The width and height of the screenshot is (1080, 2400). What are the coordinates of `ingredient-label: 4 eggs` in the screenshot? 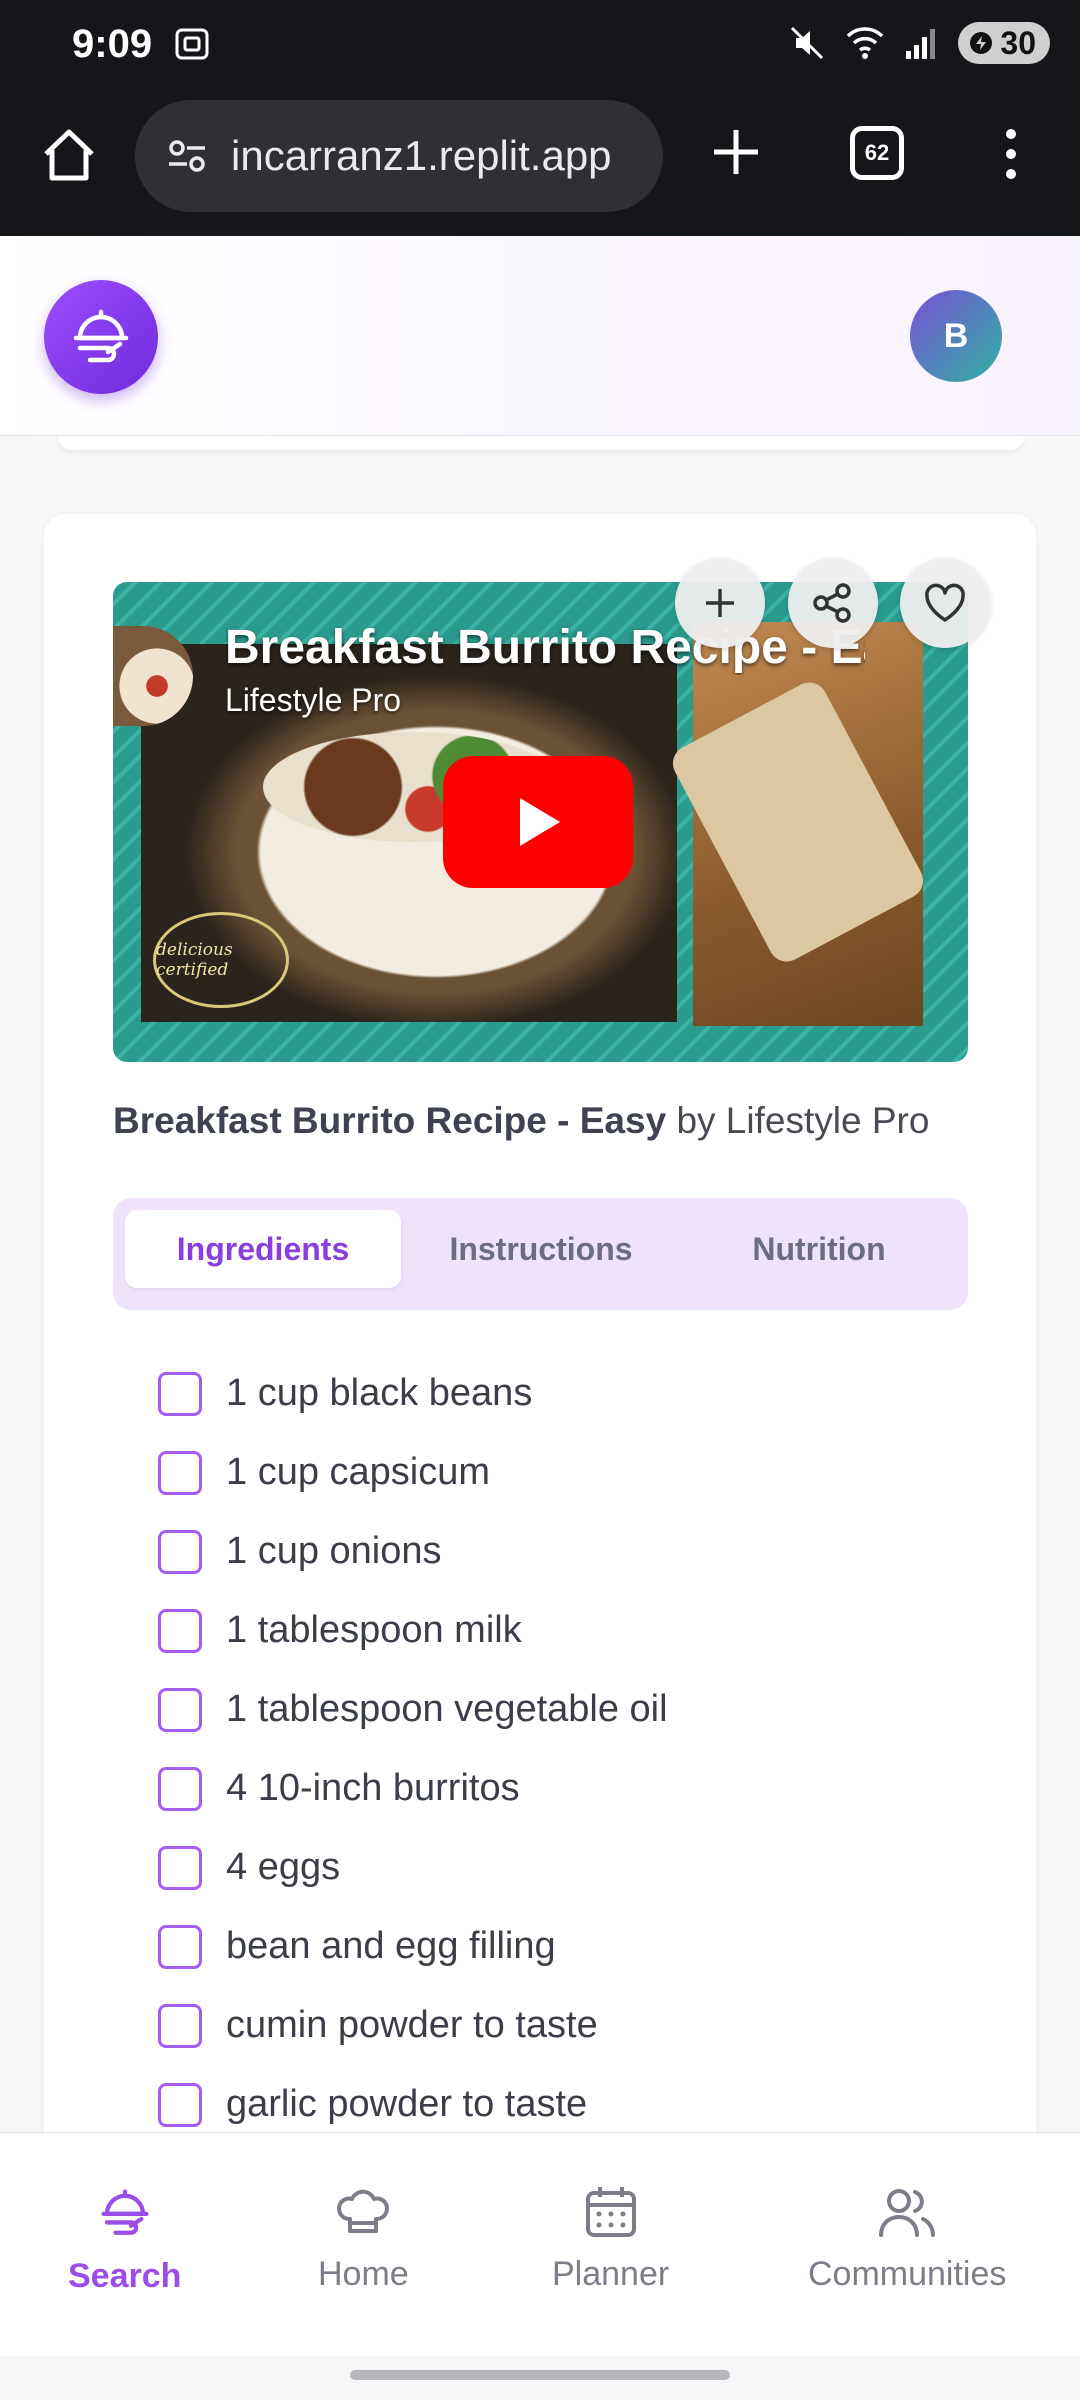 It's located at (283, 1867).